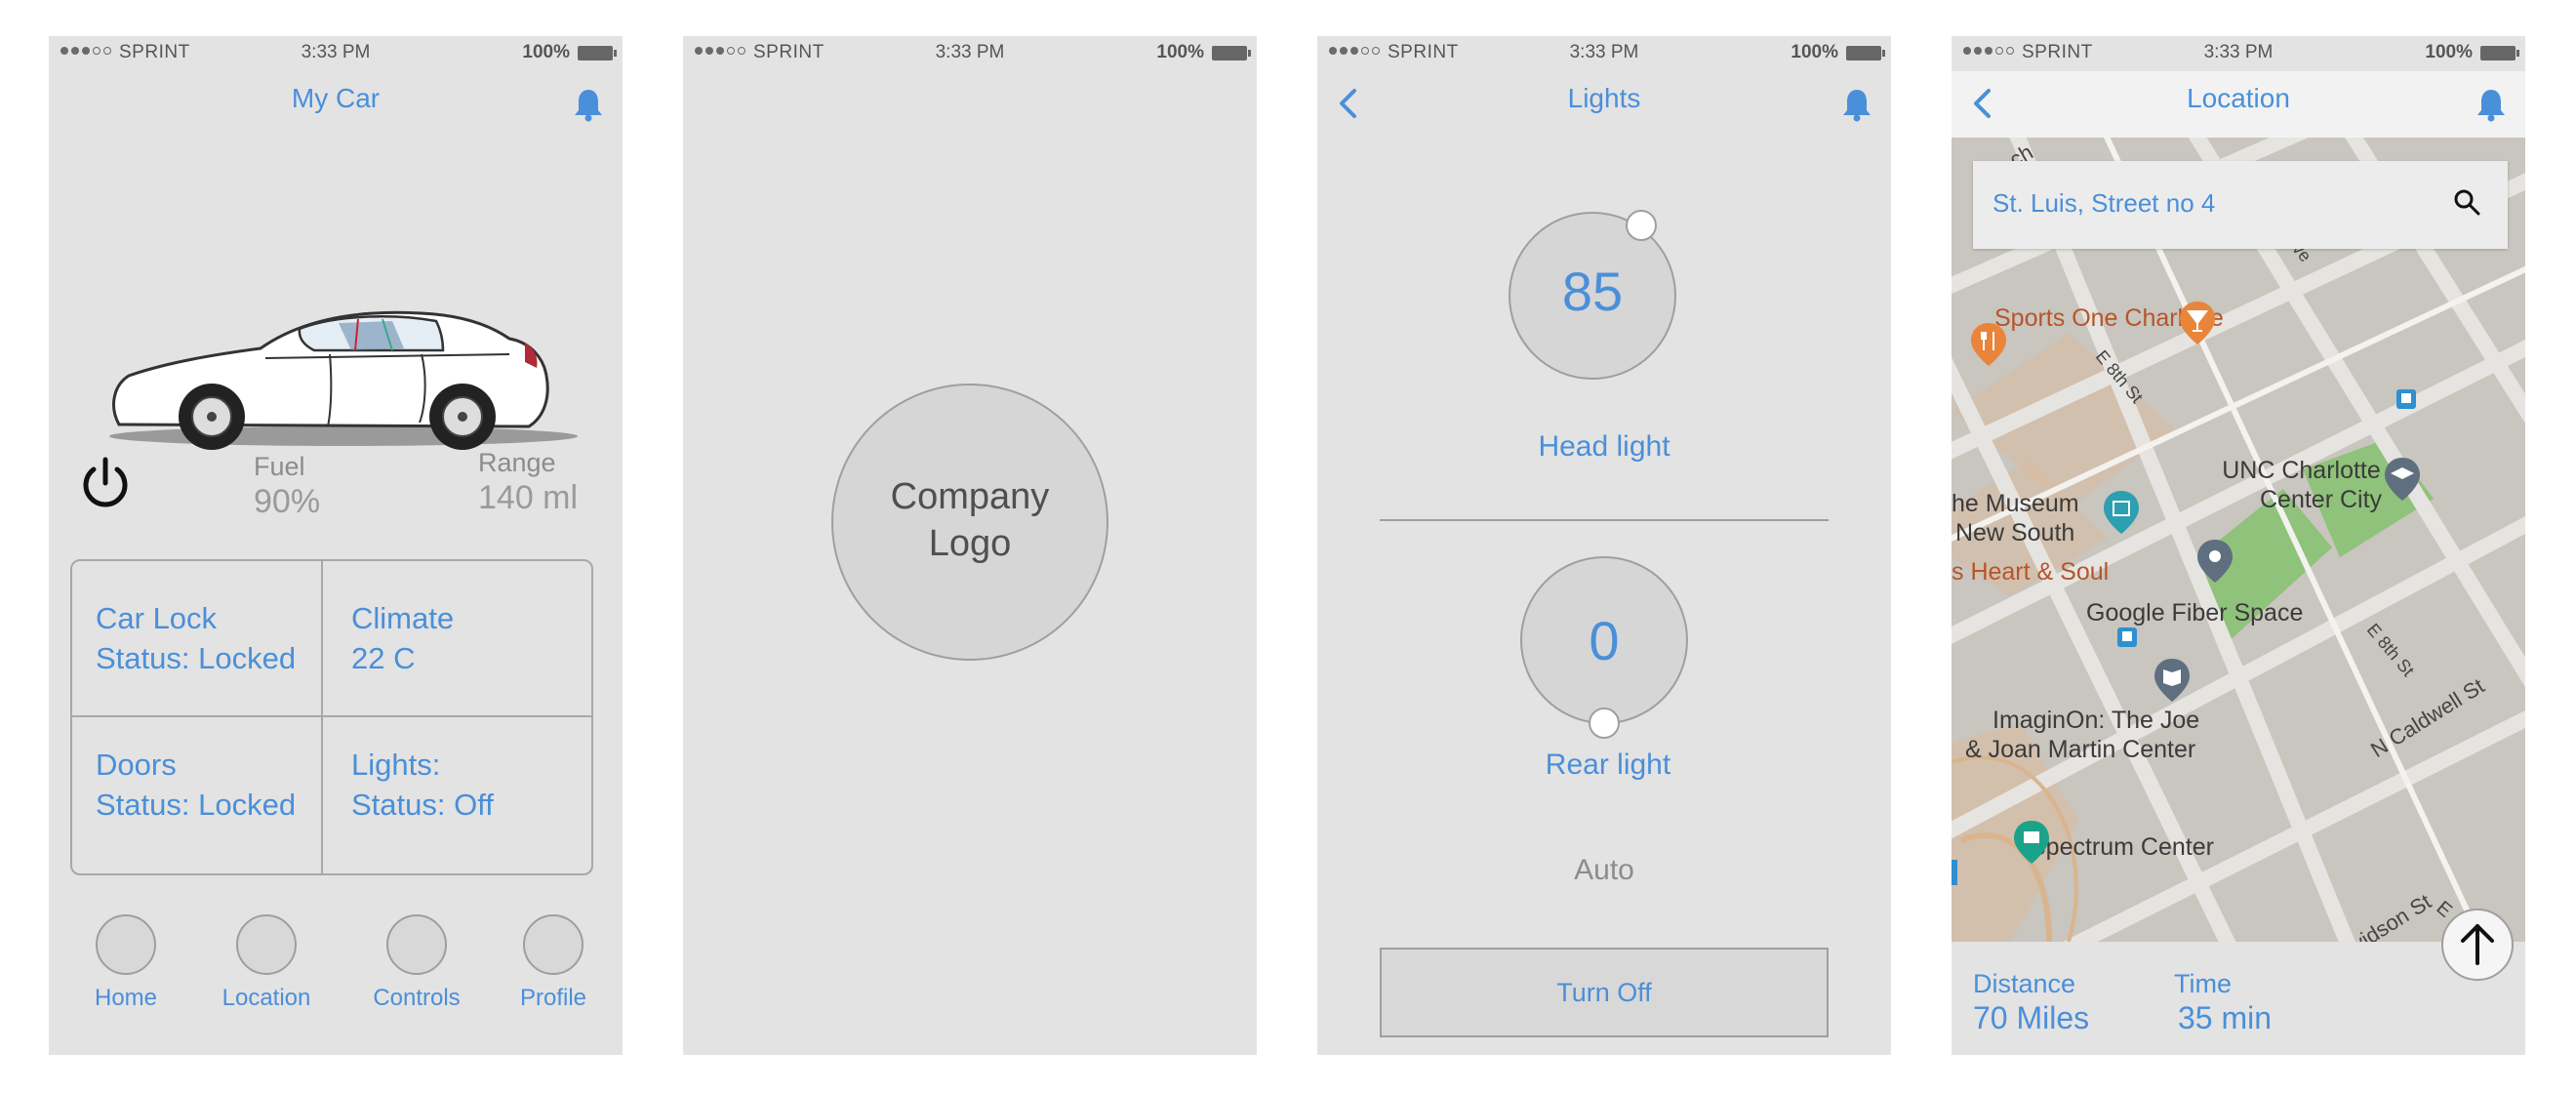 This screenshot has height=1093, width=2576. What do you see at coordinates (343, 380) in the screenshot?
I see `car-illustration` at bounding box center [343, 380].